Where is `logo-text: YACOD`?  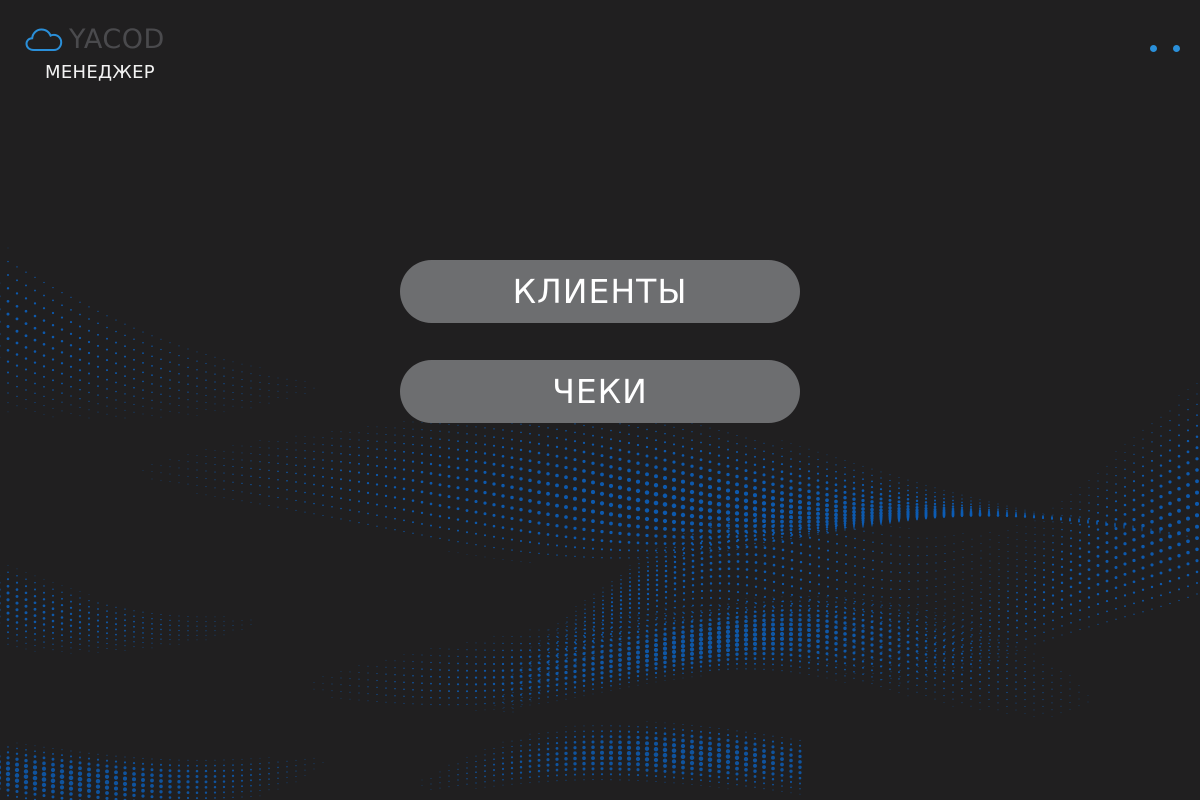 logo-text: YACOD is located at coordinates (117, 39).